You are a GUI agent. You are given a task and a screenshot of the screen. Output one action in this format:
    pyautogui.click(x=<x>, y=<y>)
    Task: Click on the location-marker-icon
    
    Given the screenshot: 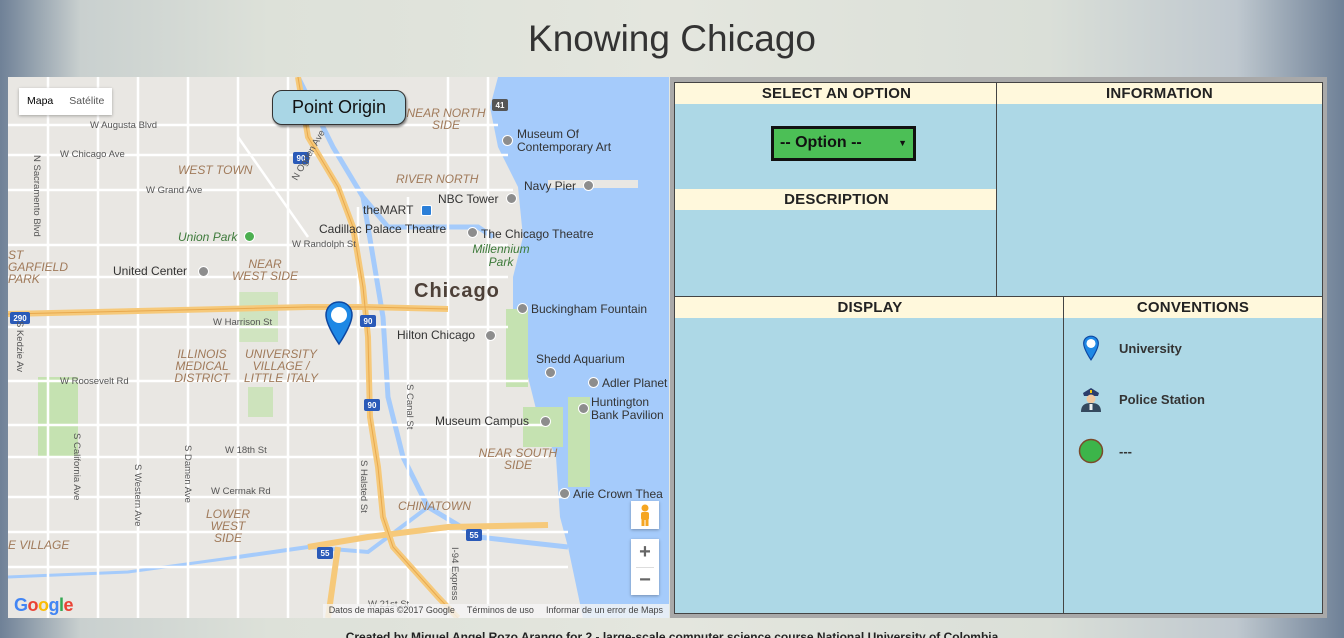 What is the action you would take?
    pyautogui.click(x=339, y=323)
    